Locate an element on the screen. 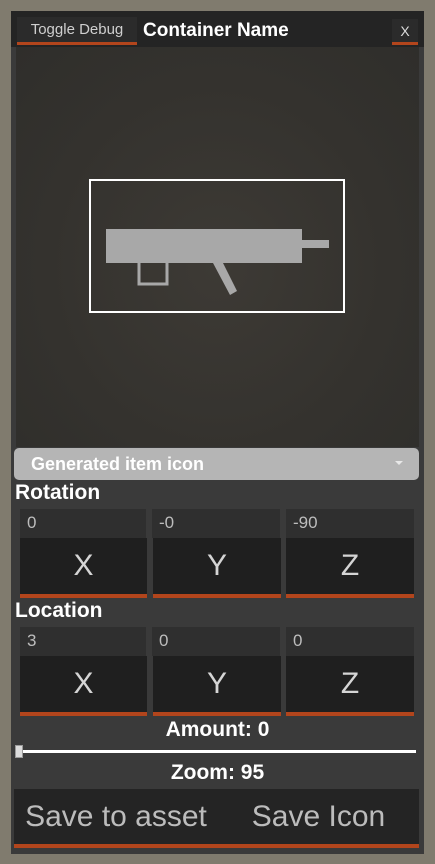 This screenshot has height=864, width=435. chevron-down-icon is located at coordinates (399, 463).